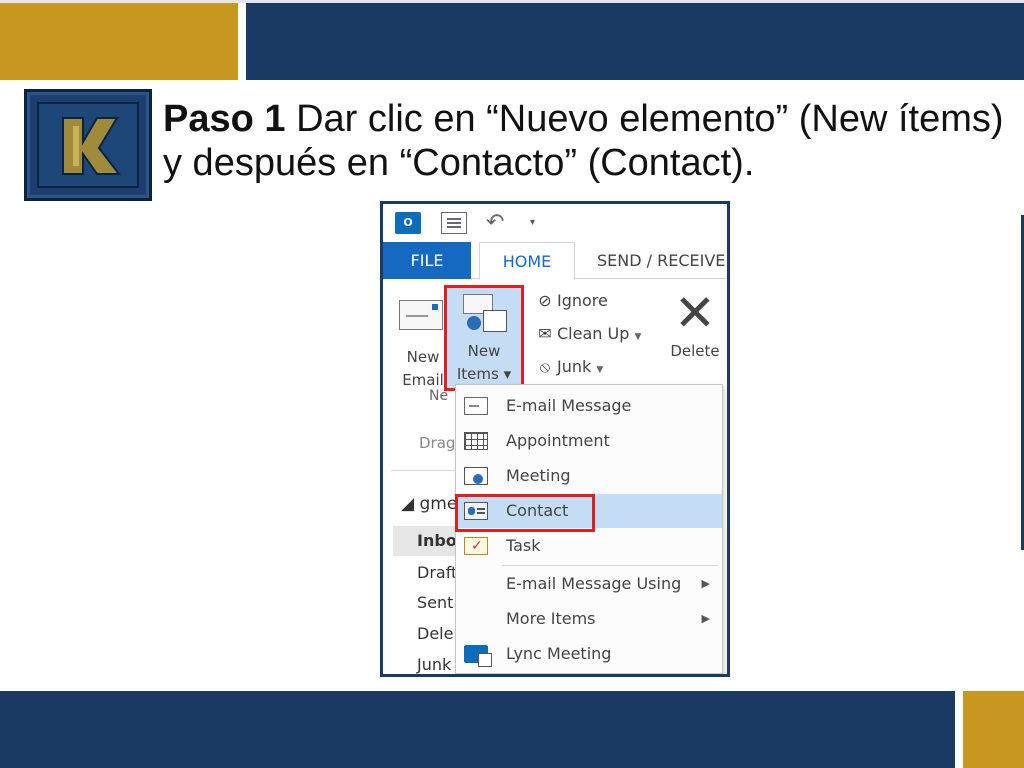 Image resolution: width=1024 pixels, height=768 pixels. Describe the element at coordinates (525, 513) in the screenshot. I see `contact-highlight-box` at that location.